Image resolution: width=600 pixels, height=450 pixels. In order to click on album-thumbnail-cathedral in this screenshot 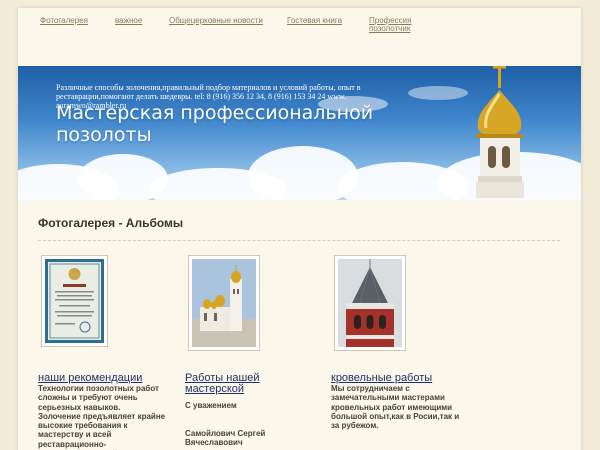, I will do `click(224, 303)`.